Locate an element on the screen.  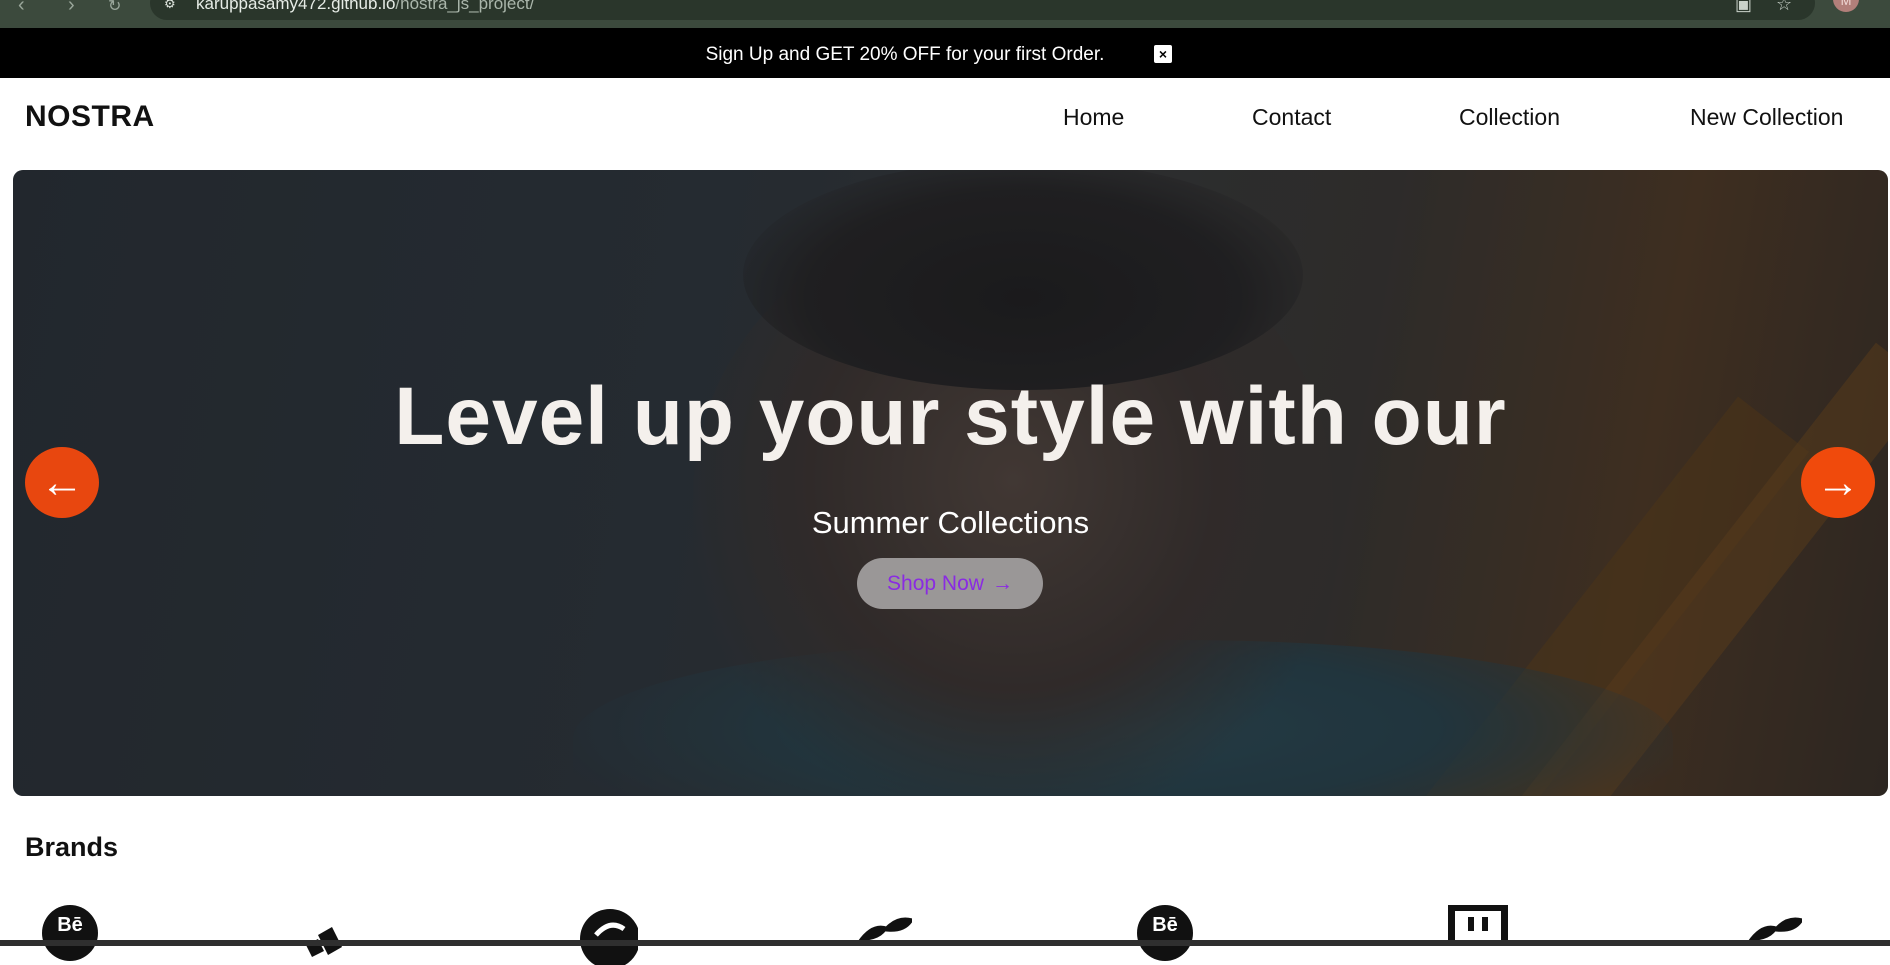
brand-twitch is located at coordinates (1478, 935).